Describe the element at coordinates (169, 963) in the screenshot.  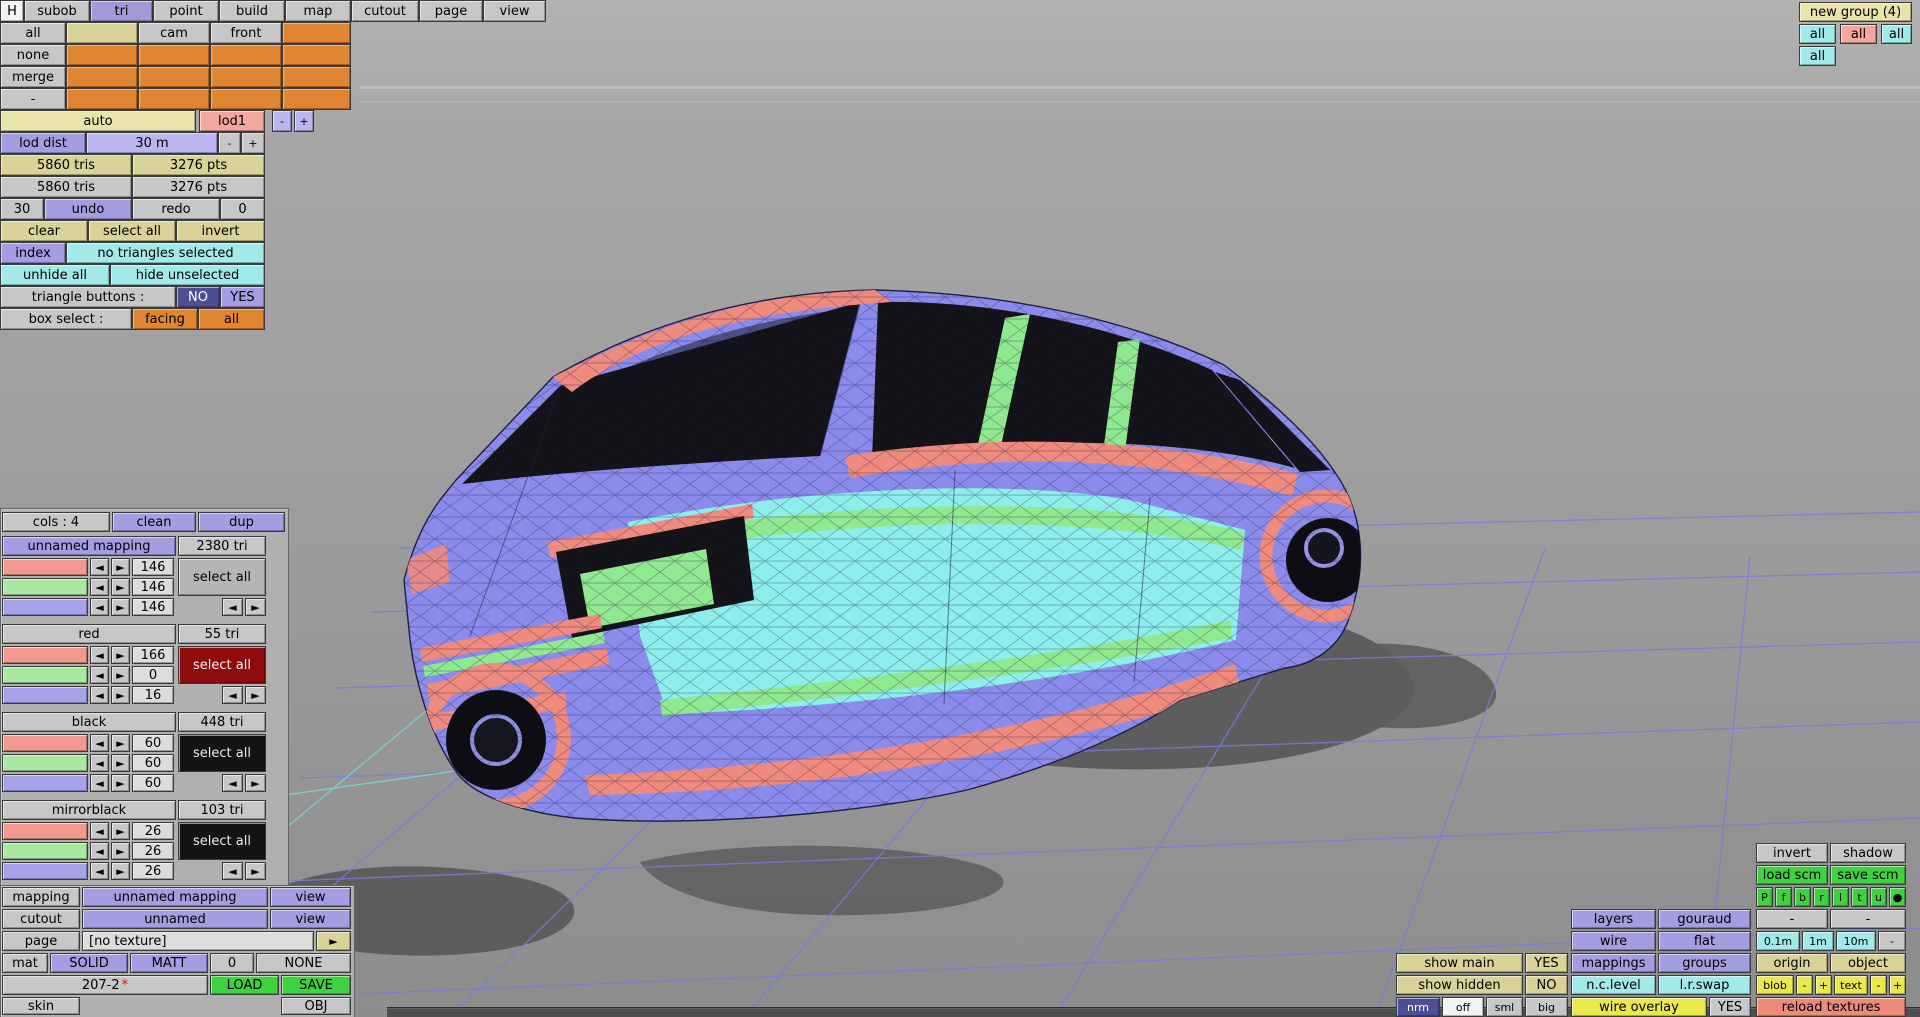
I see `mat-matt-button: MATT` at that location.